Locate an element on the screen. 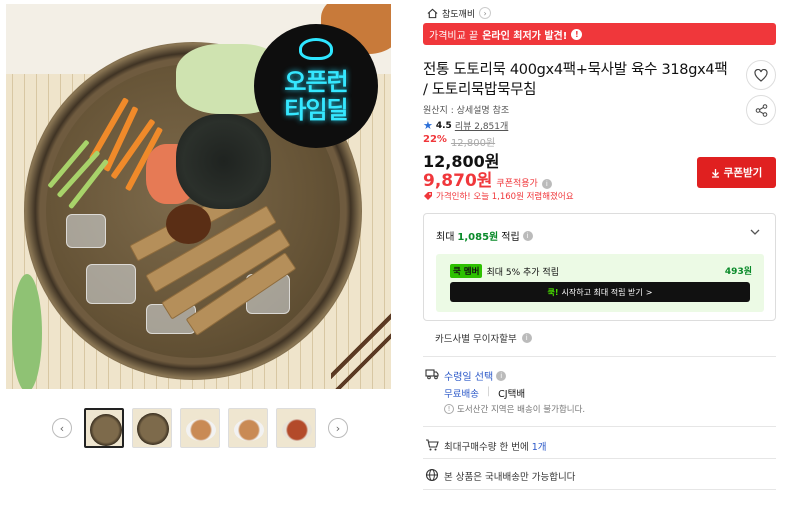 This screenshot has width=800, height=506. reward-header: 최대 1,085원 적립 i is located at coordinates (484, 235).